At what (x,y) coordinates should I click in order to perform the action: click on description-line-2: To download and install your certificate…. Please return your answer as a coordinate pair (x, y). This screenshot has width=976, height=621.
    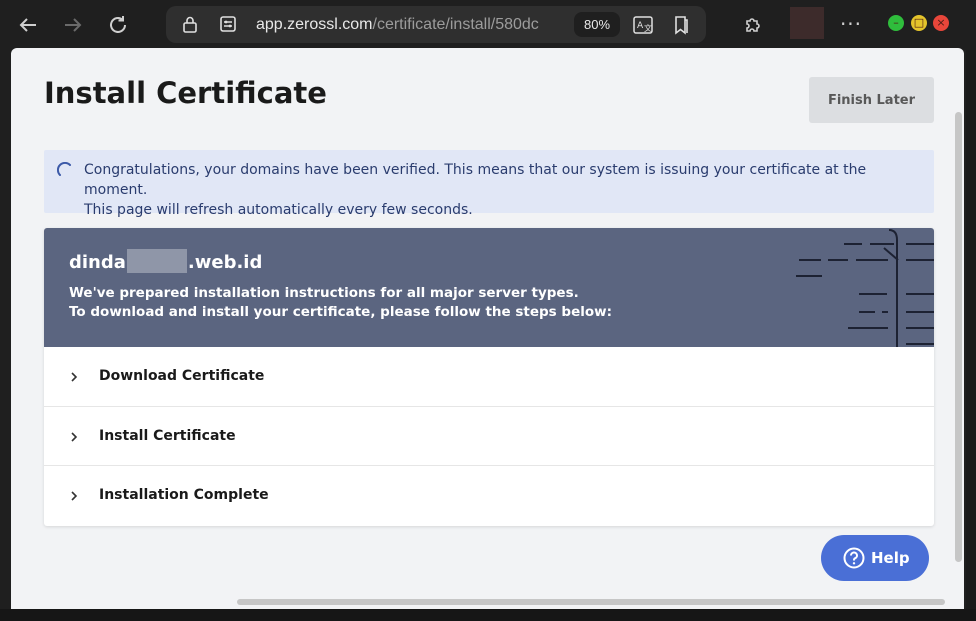
    Looking at the image, I should click on (341, 312).